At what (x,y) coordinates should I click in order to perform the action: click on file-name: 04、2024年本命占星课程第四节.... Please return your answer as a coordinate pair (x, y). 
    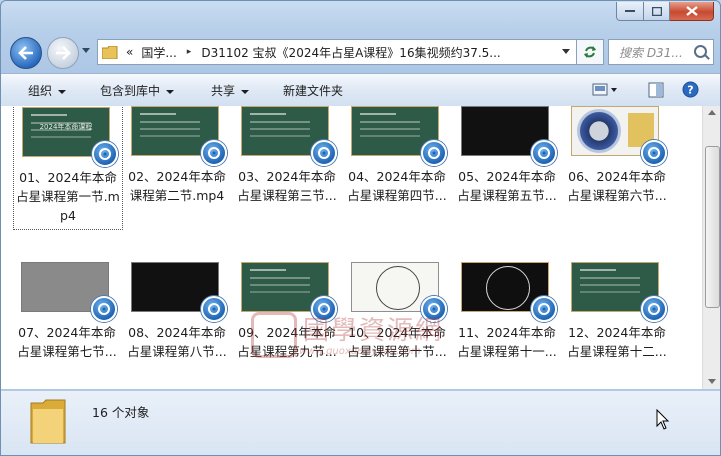
    Looking at the image, I should click on (397, 186).